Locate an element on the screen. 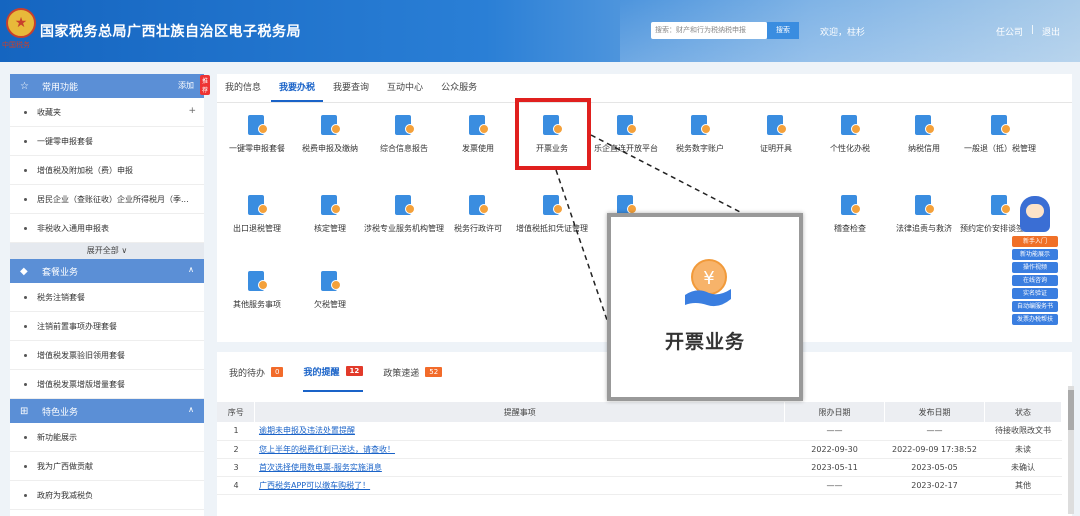  reminder-link: 逾期未申报及违法处置提醒 is located at coordinates (519, 431).